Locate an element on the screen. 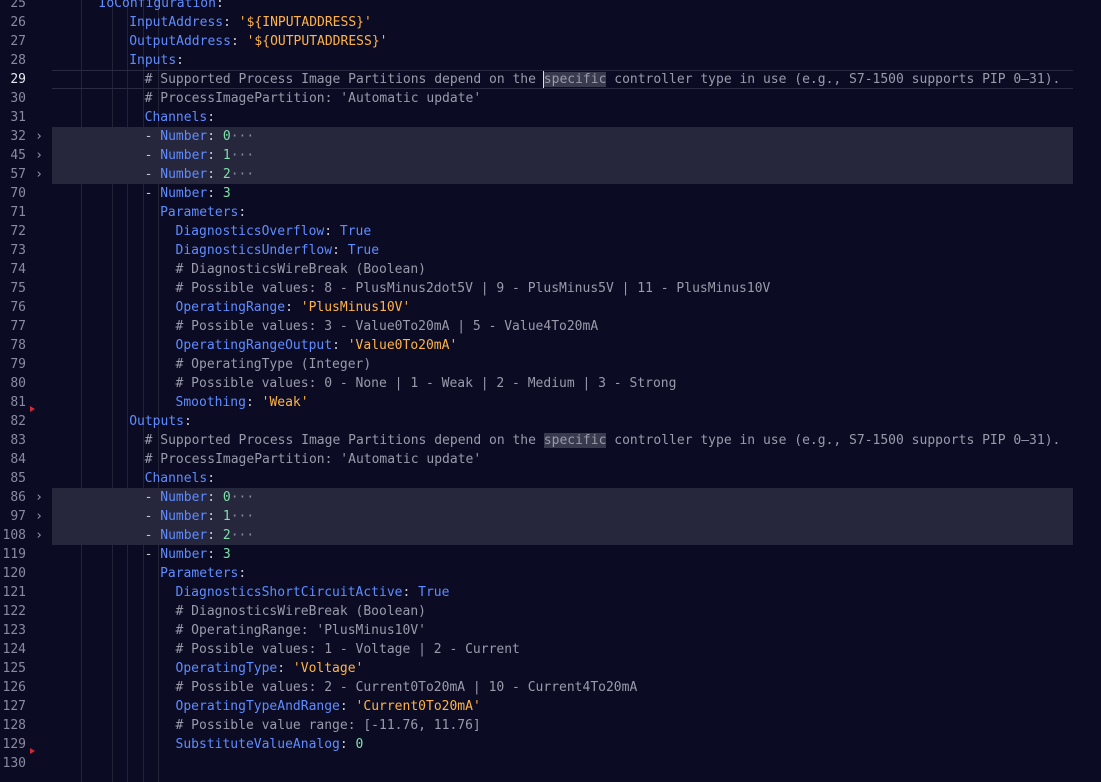 This screenshot has height=782, width=1101. code-line: 78 OperatingRangeOutput: 'Value0To20mA' is located at coordinates (550, 345).